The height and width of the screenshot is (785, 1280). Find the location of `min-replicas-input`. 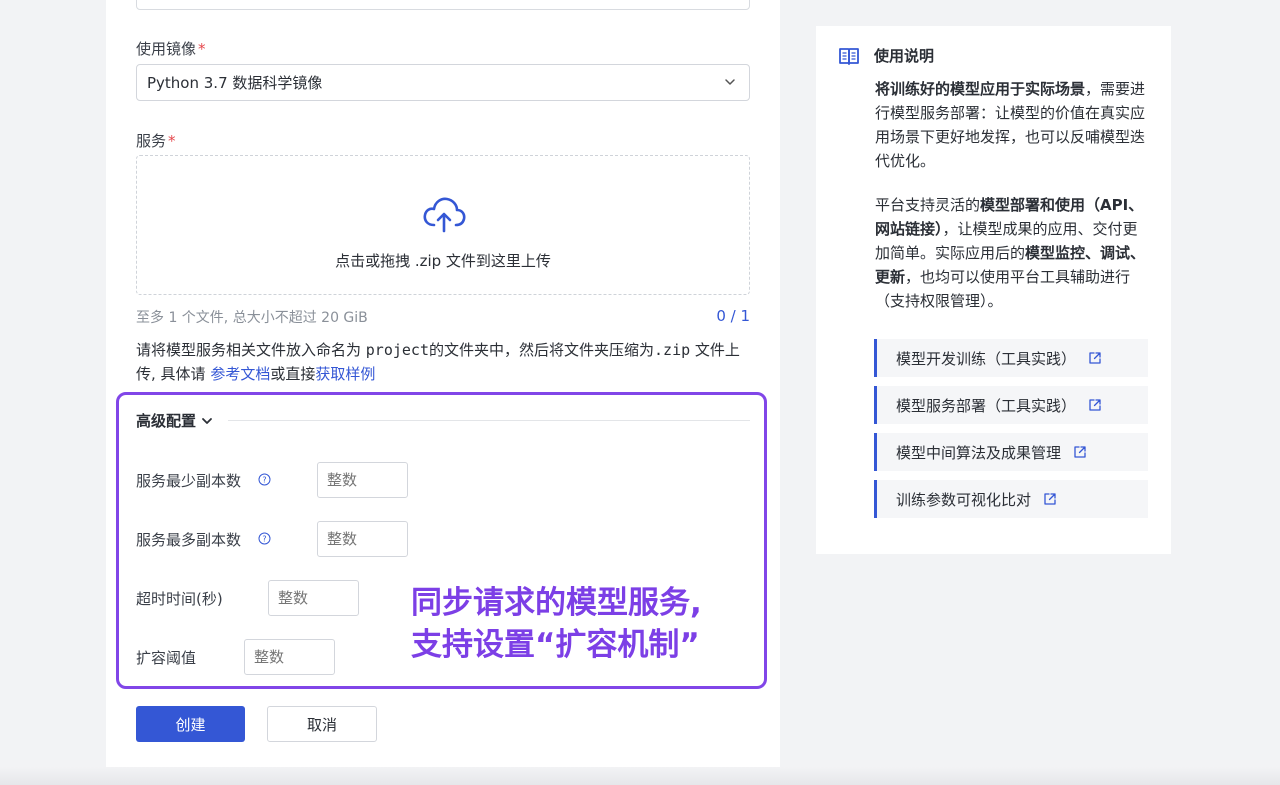

min-replicas-input is located at coordinates (362, 480).